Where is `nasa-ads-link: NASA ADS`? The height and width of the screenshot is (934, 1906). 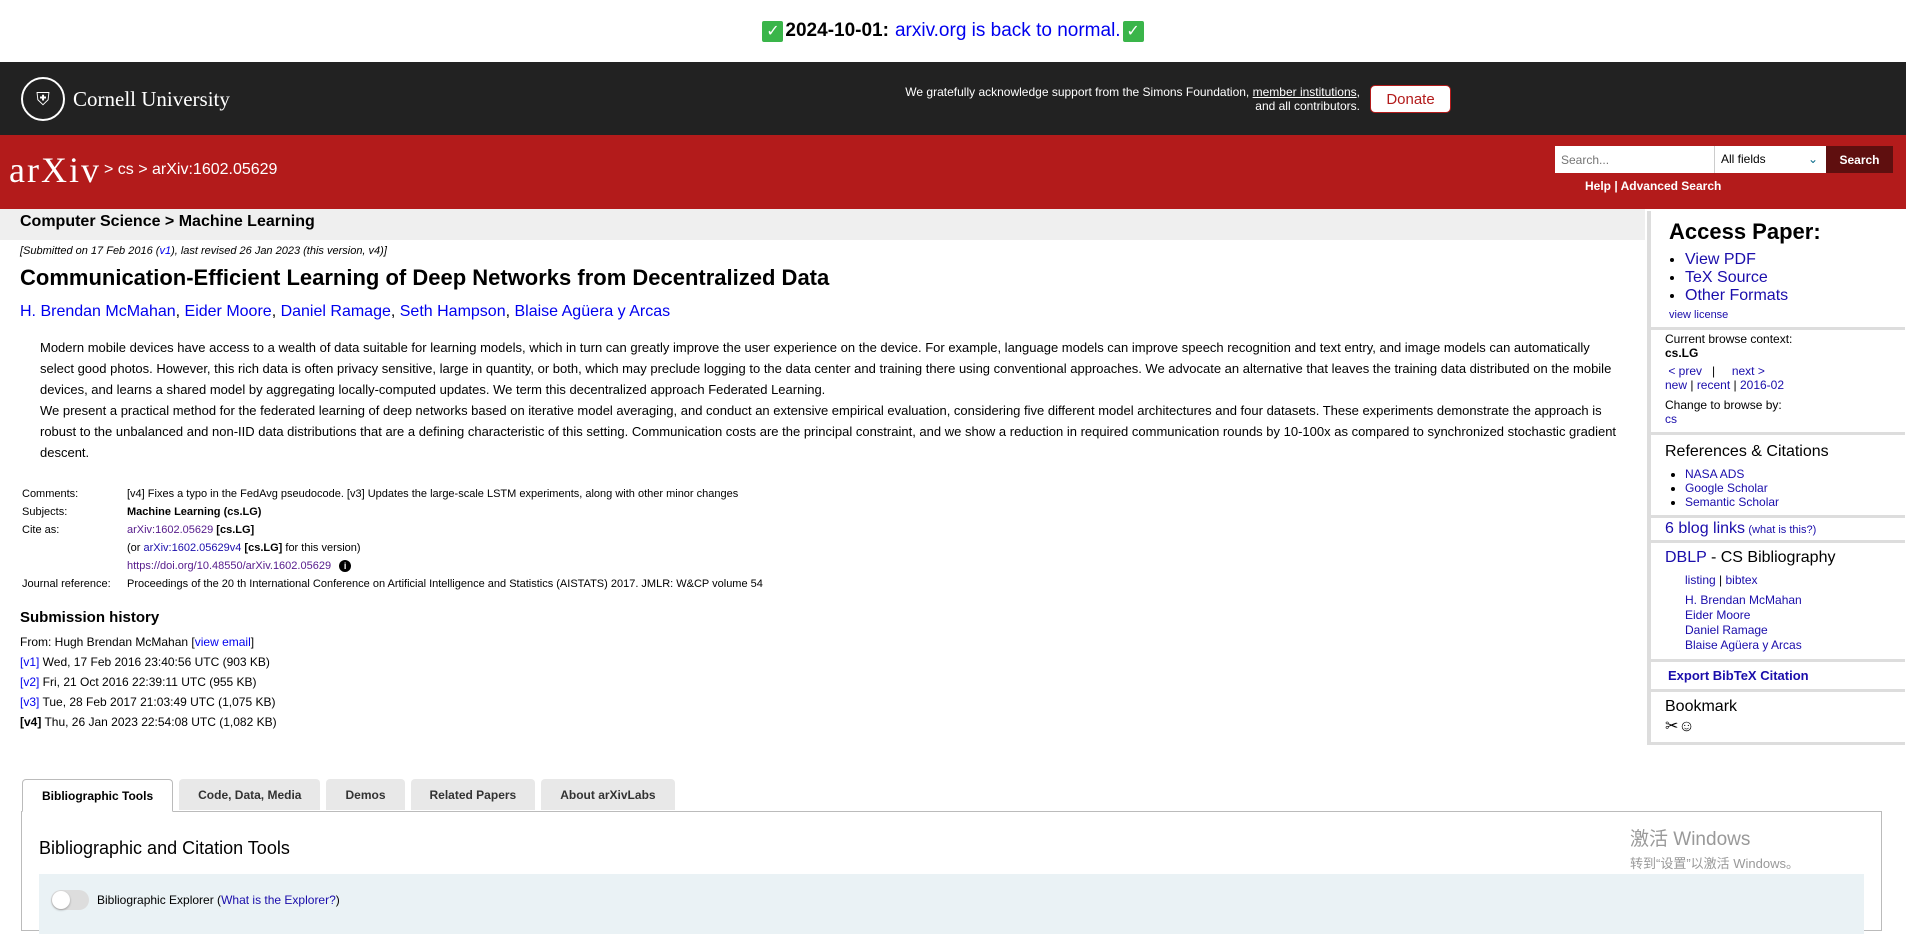
nasa-ads-link: NASA ADS is located at coordinates (1714, 474).